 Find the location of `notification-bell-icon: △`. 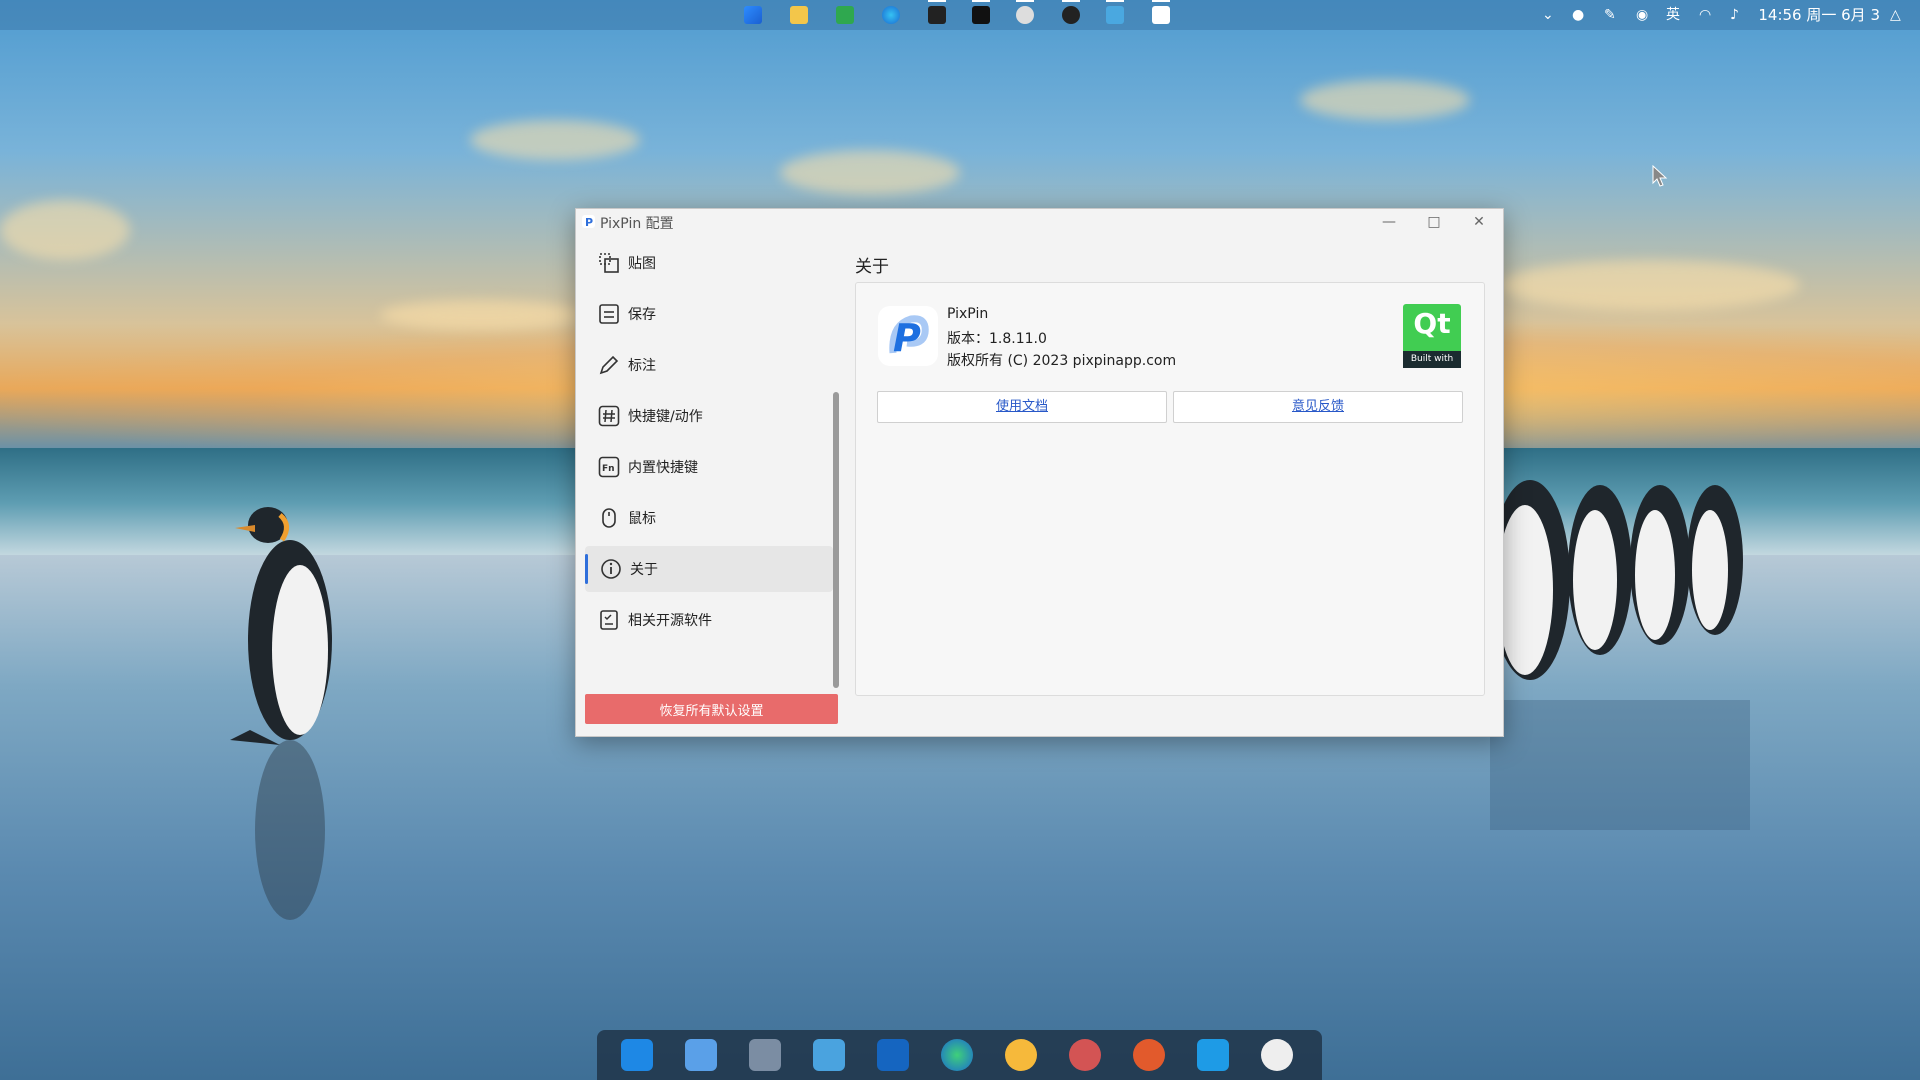

notification-bell-icon: △ is located at coordinates (1895, 15).